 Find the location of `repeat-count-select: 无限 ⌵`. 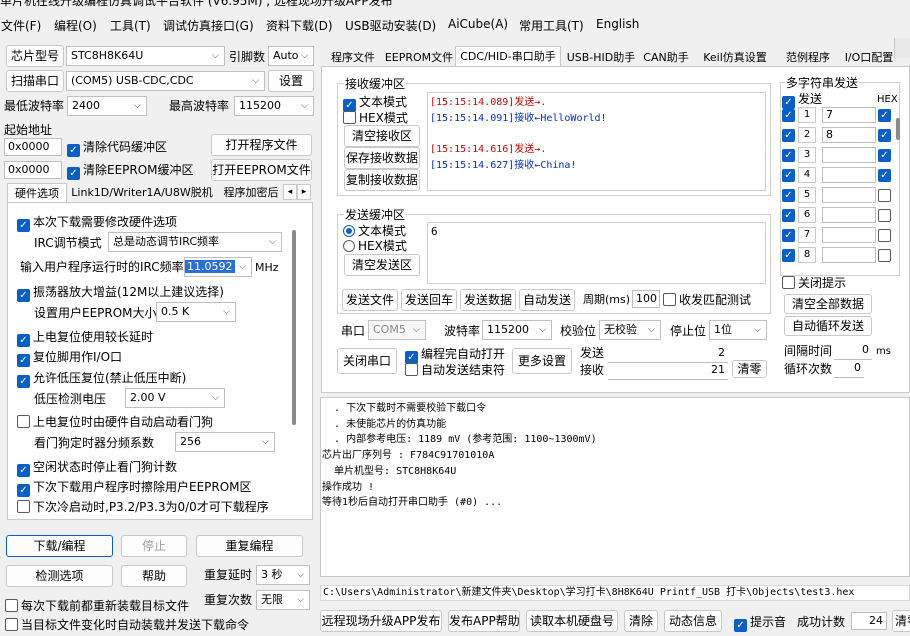

repeat-count-select: 无限 ⌵ is located at coordinates (283, 600).